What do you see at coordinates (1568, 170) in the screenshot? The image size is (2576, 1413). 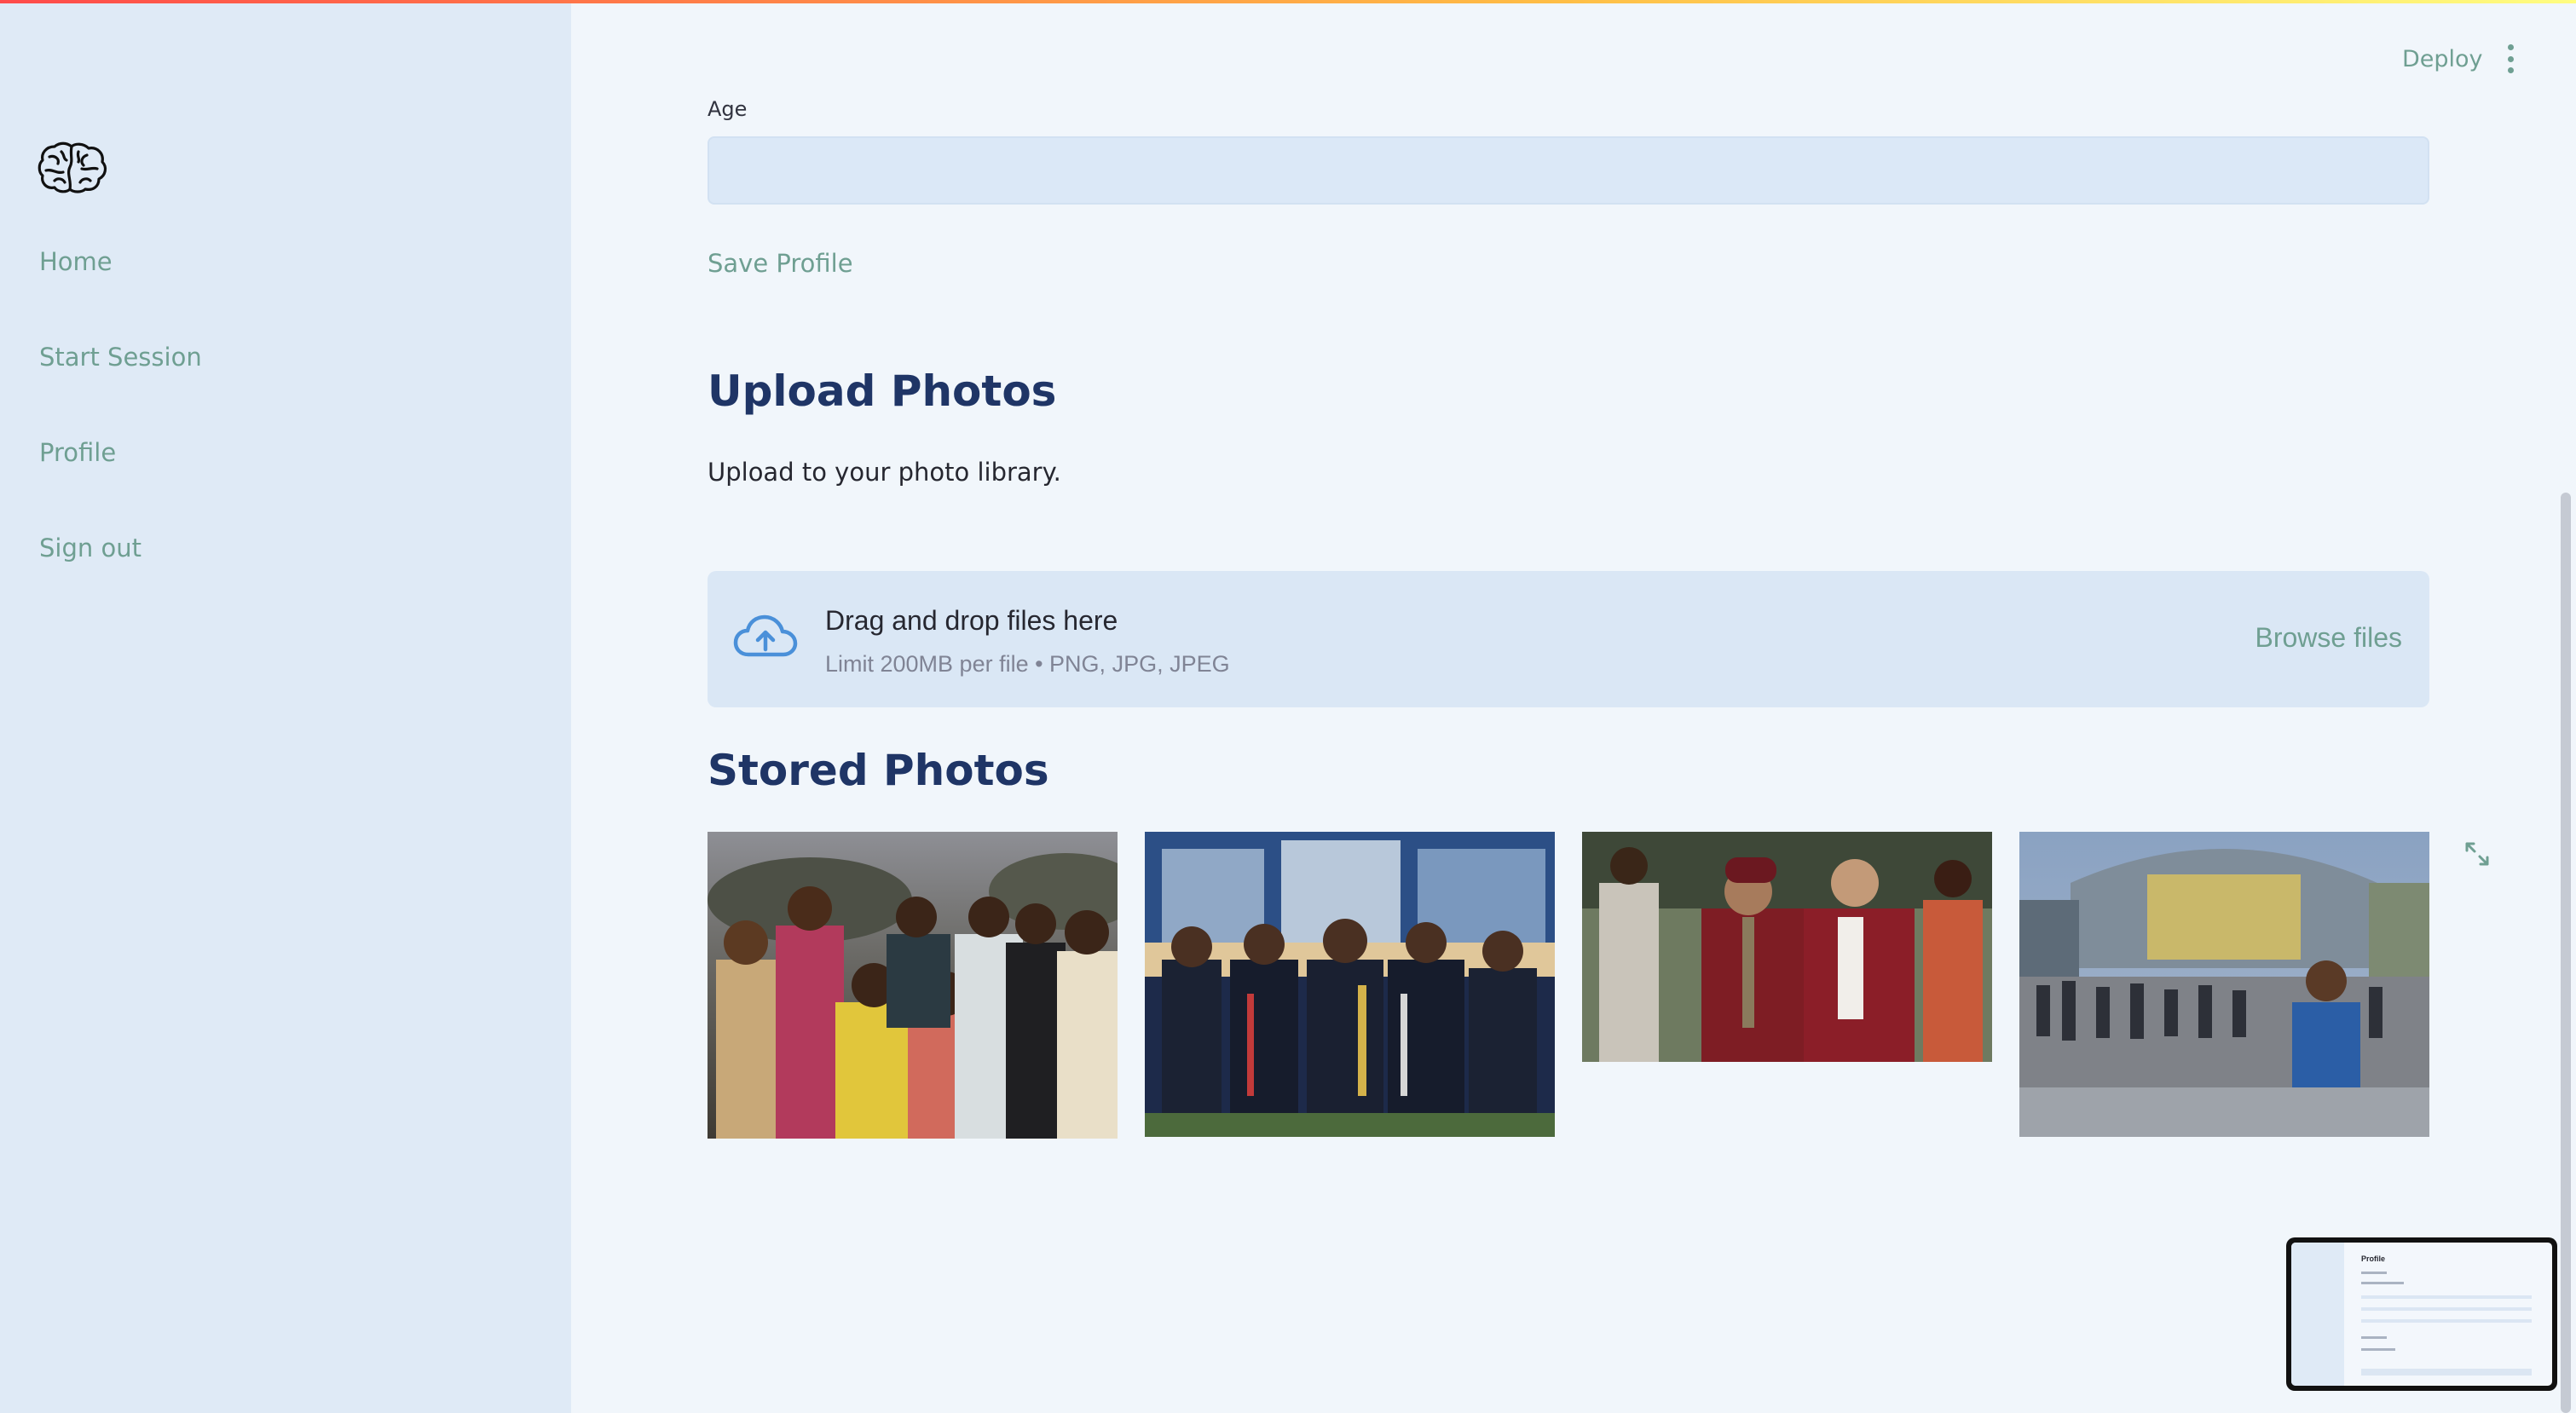 I see `age-input` at bounding box center [1568, 170].